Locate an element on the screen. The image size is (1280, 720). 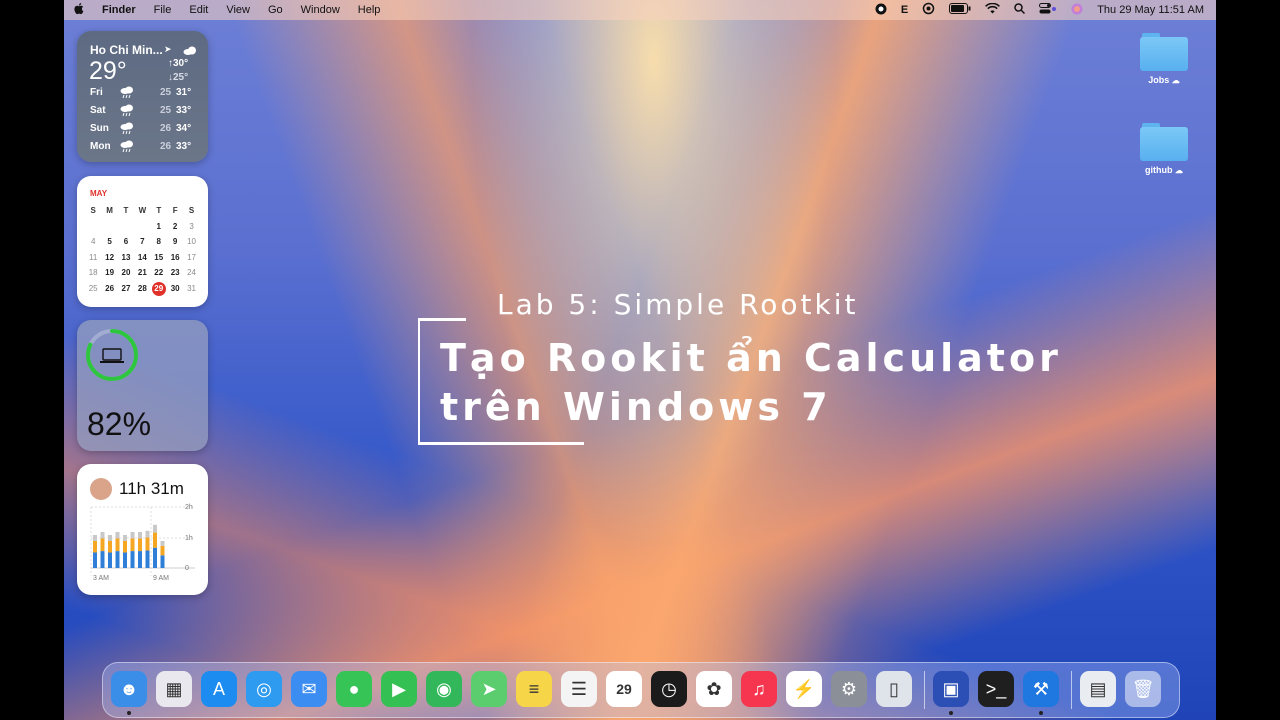
dock-app-calendar-icon: 29 is located at coordinates (624, 689).